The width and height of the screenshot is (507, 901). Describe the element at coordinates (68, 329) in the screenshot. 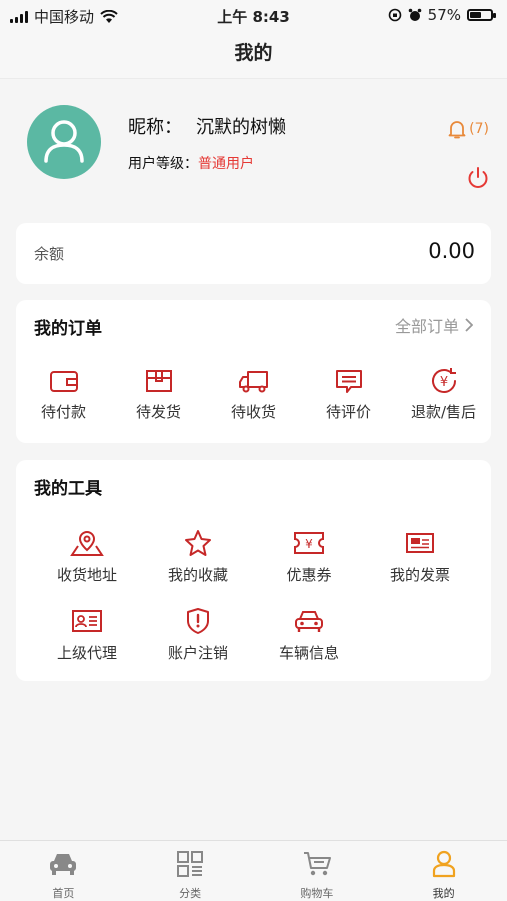

I see `orders-title: 我的订单` at that location.